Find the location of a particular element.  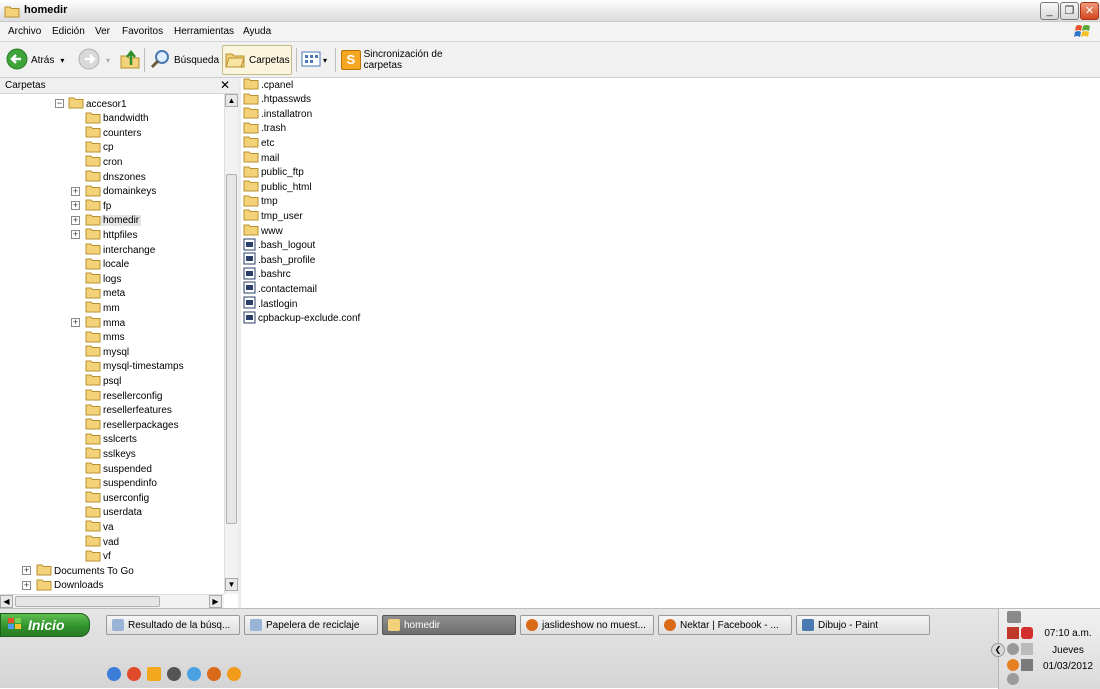

back-button: Atrás ▾ is located at coordinates (39, 60).